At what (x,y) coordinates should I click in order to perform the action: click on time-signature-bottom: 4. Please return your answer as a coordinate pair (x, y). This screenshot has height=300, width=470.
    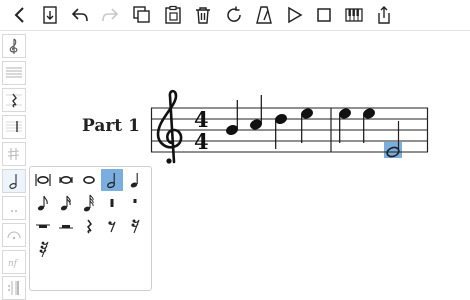
    Looking at the image, I should click on (201, 141).